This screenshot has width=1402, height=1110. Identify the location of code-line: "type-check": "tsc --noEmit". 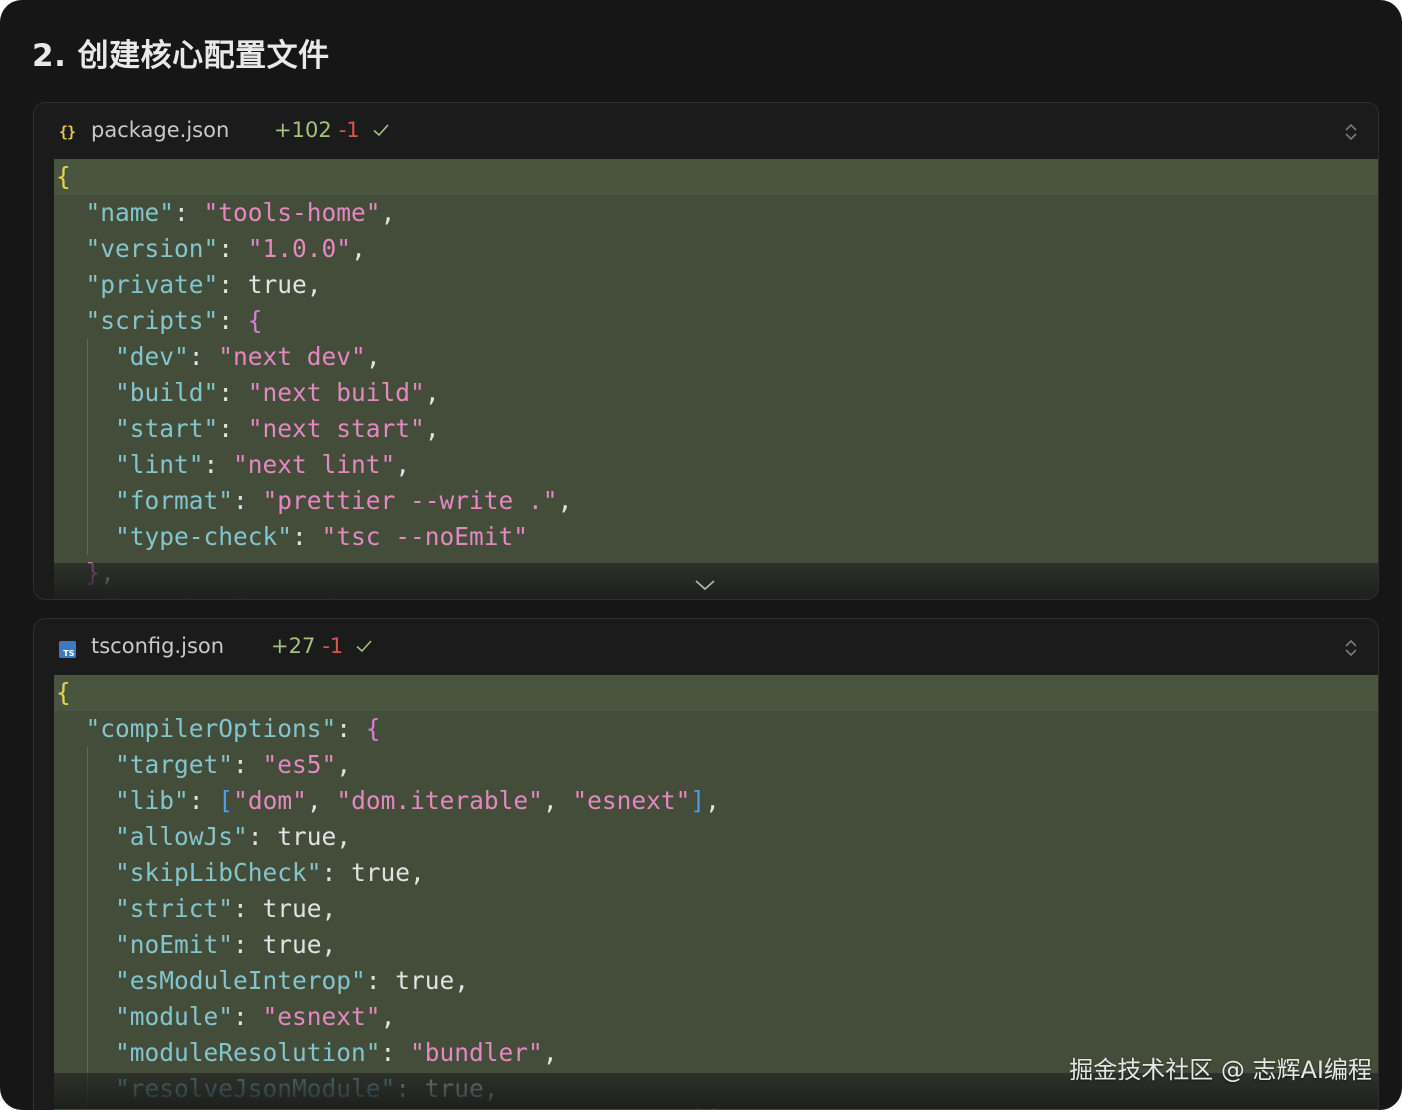
(716, 537).